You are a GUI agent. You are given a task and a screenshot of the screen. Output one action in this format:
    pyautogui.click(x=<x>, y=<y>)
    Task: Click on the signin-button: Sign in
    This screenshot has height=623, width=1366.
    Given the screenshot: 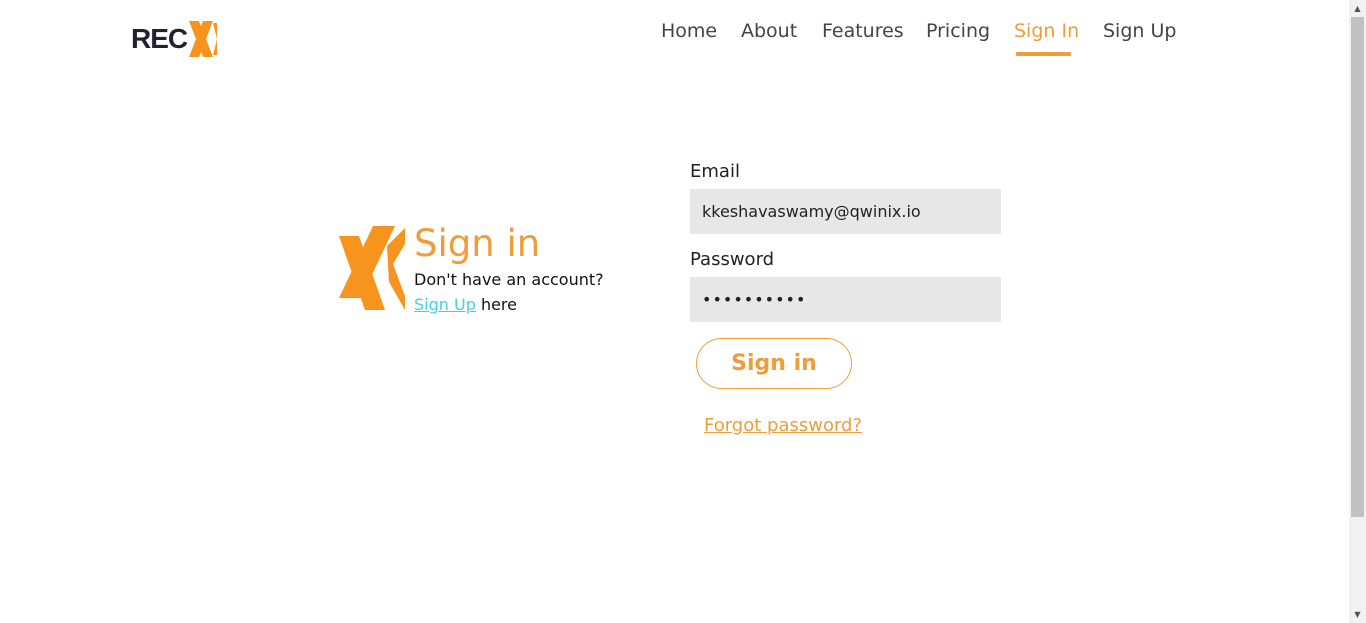 What is the action you would take?
    pyautogui.click(x=774, y=363)
    